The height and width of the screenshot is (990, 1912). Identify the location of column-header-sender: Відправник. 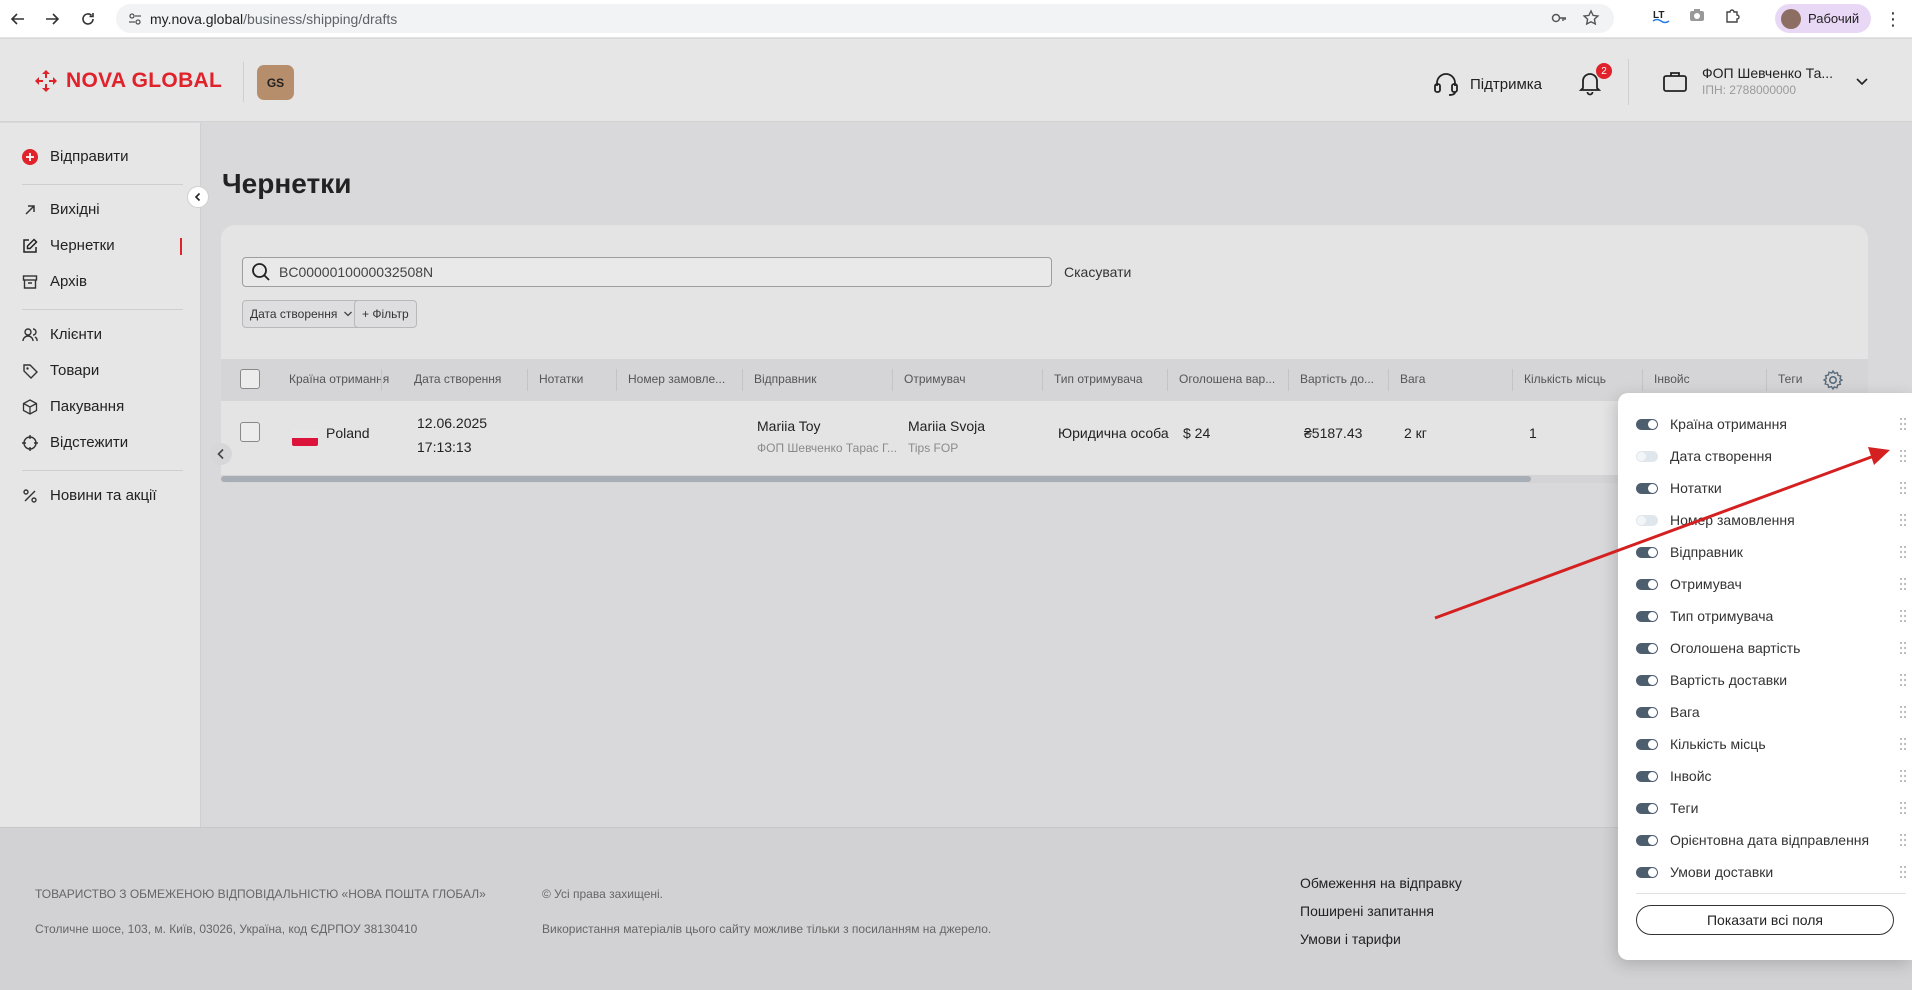
(785, 379).